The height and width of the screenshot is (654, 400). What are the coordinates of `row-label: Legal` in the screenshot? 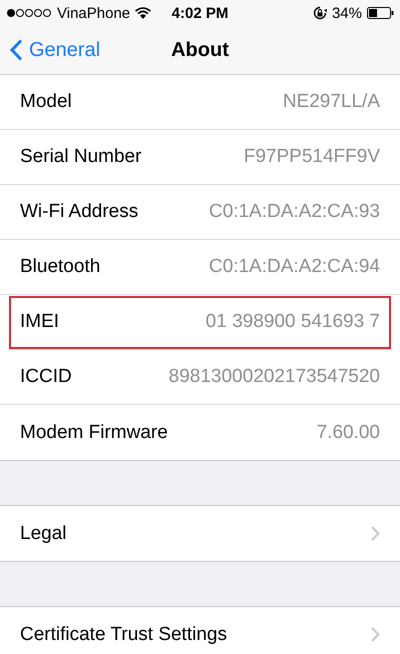 It's located at (43, 533).